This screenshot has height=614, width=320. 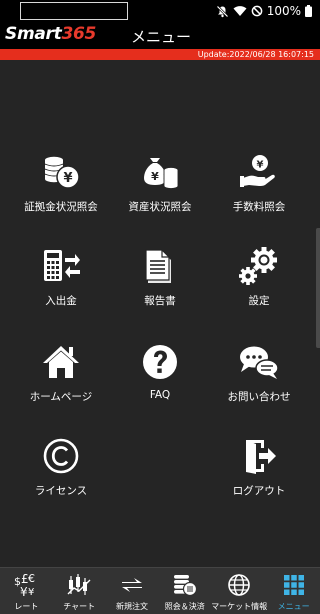 I want to click on nav-label: メニュー, so click(x=293, y=606).